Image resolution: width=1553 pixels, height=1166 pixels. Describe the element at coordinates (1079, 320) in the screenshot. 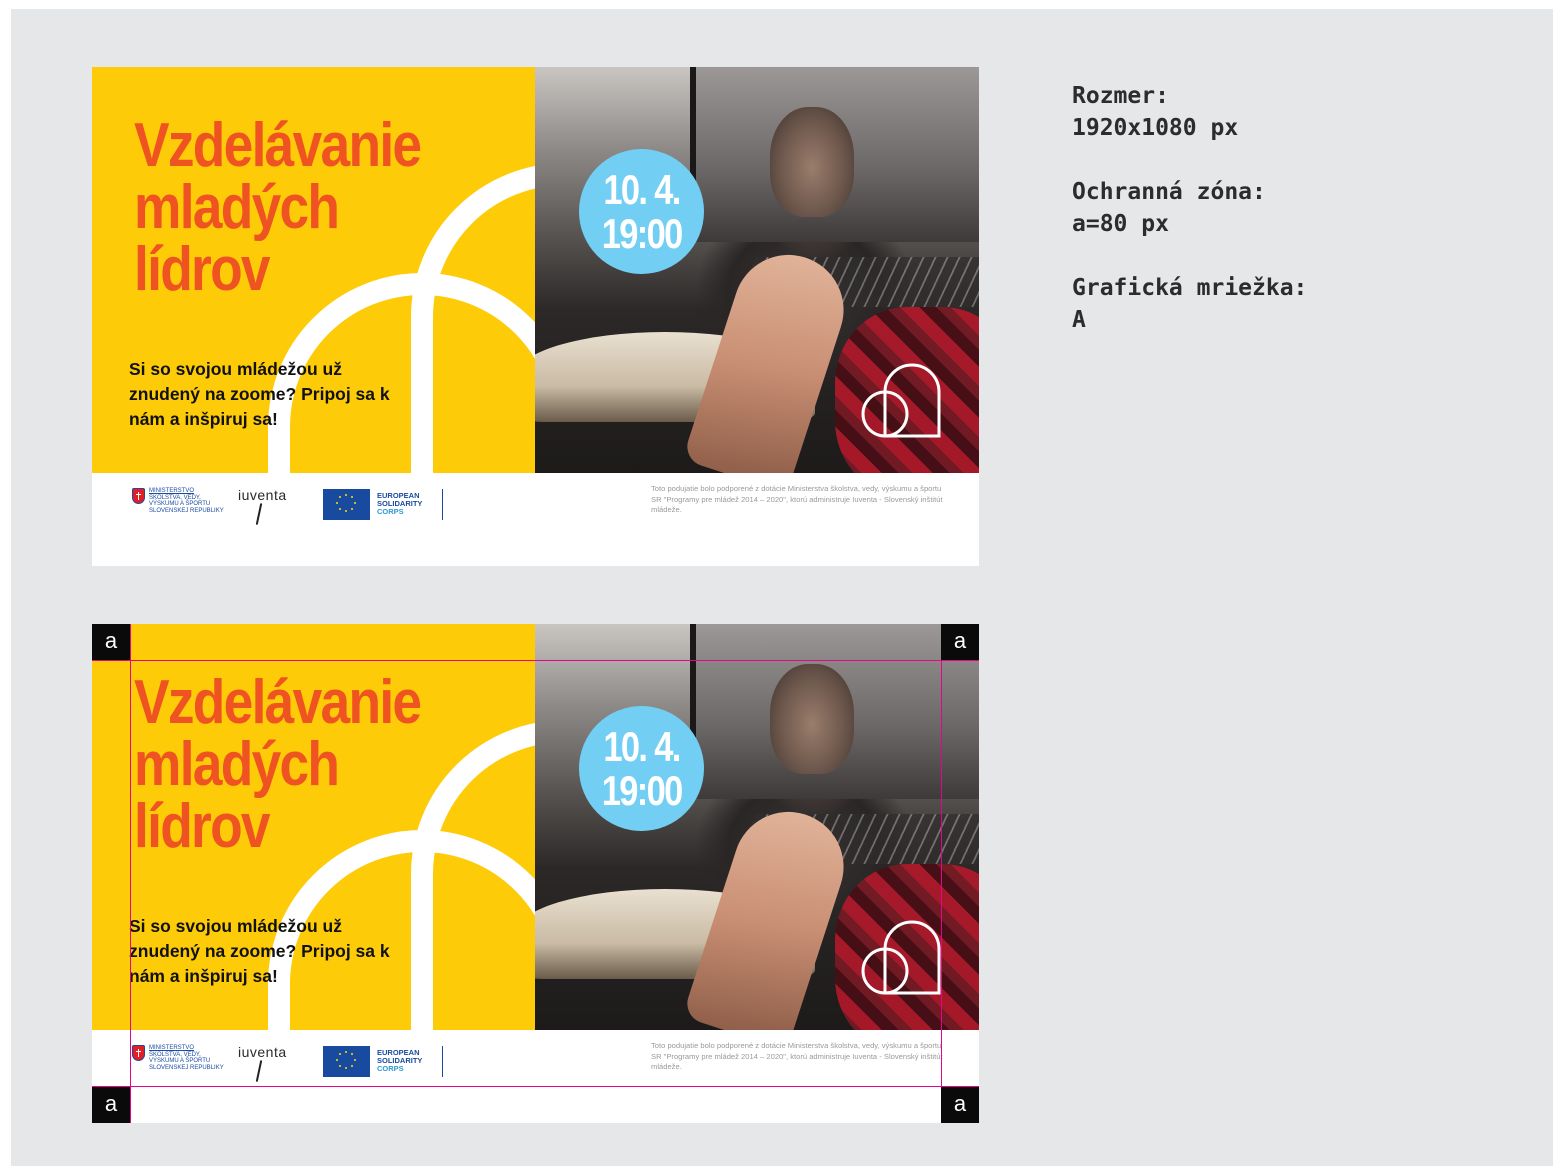

I see `grid-value: A` at that location.